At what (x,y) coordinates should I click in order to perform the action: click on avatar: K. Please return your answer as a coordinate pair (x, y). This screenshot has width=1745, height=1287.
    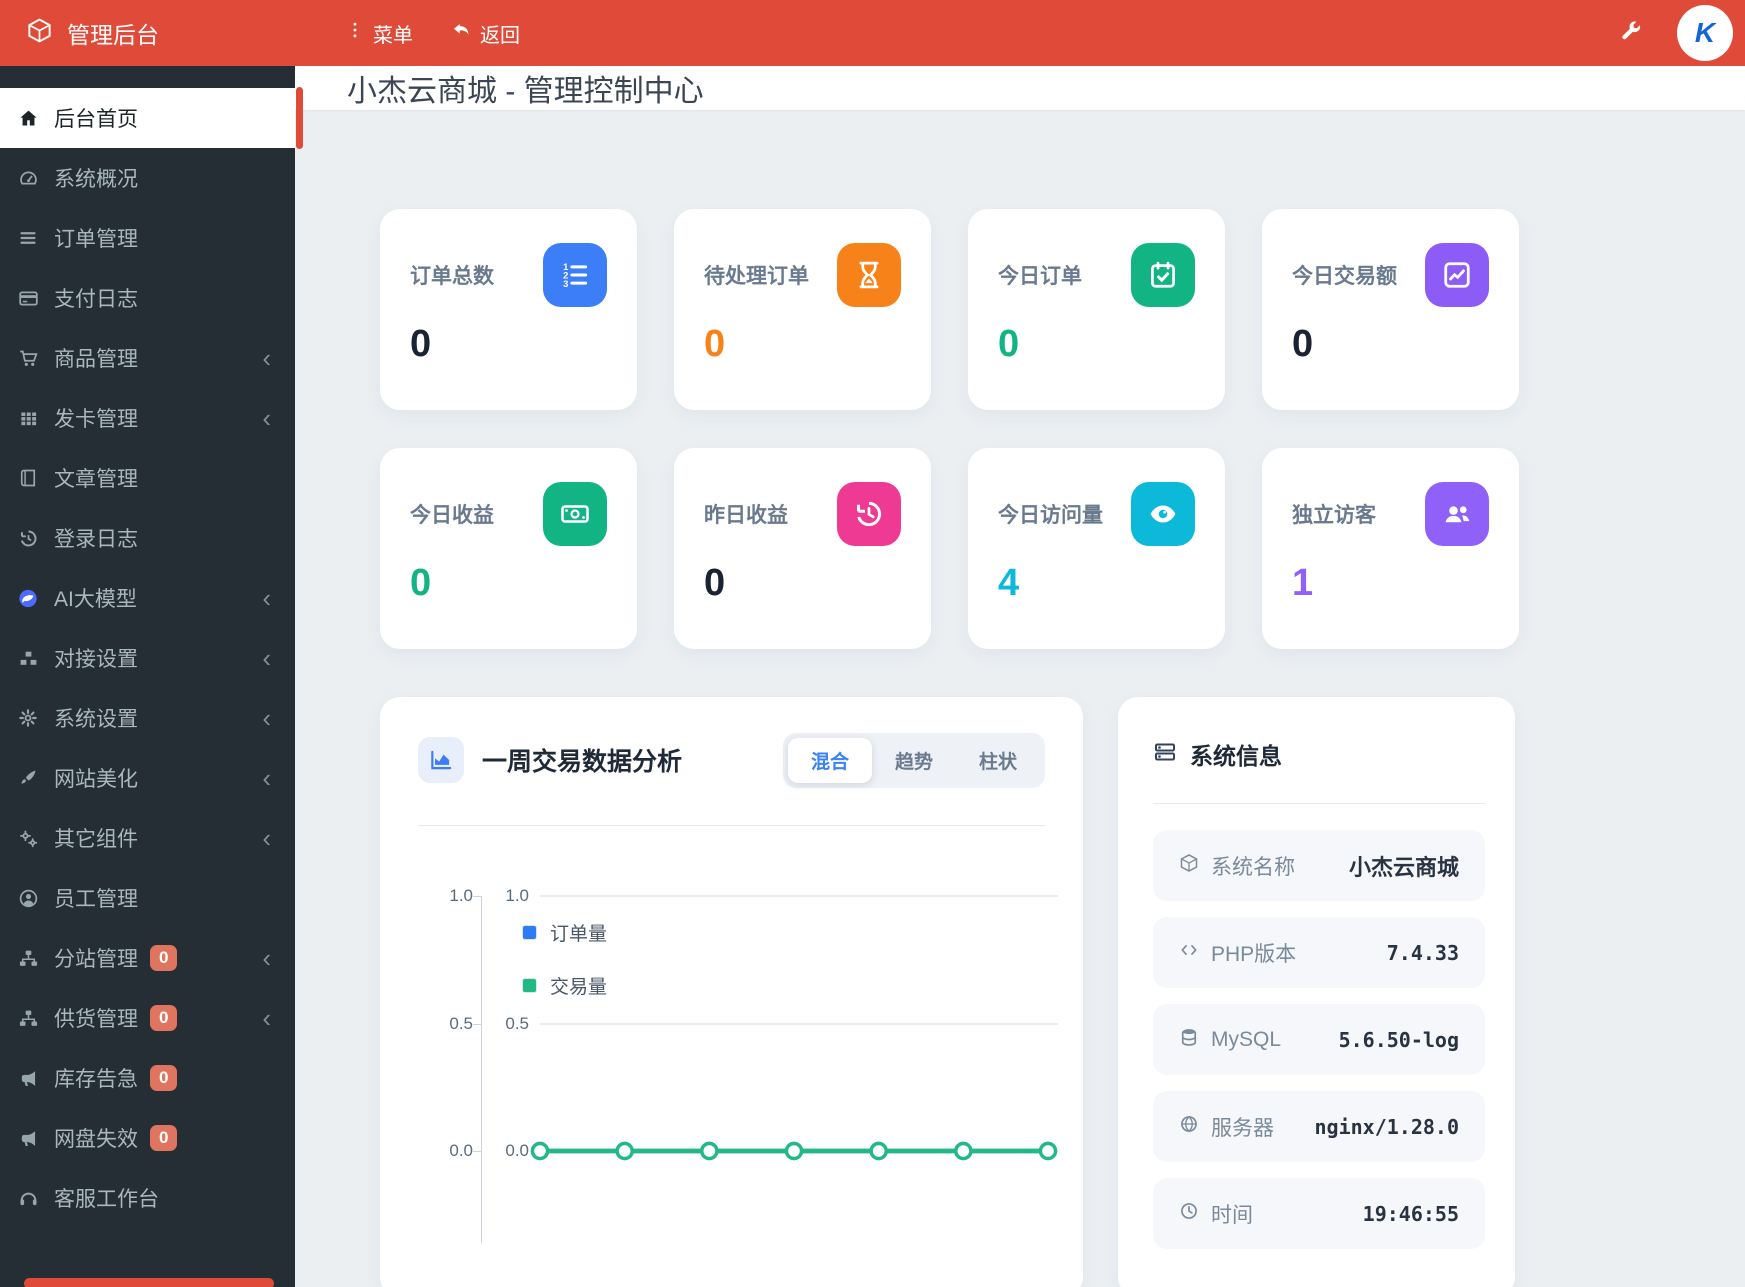
    Looking at the image, I should click on (1705, 33).